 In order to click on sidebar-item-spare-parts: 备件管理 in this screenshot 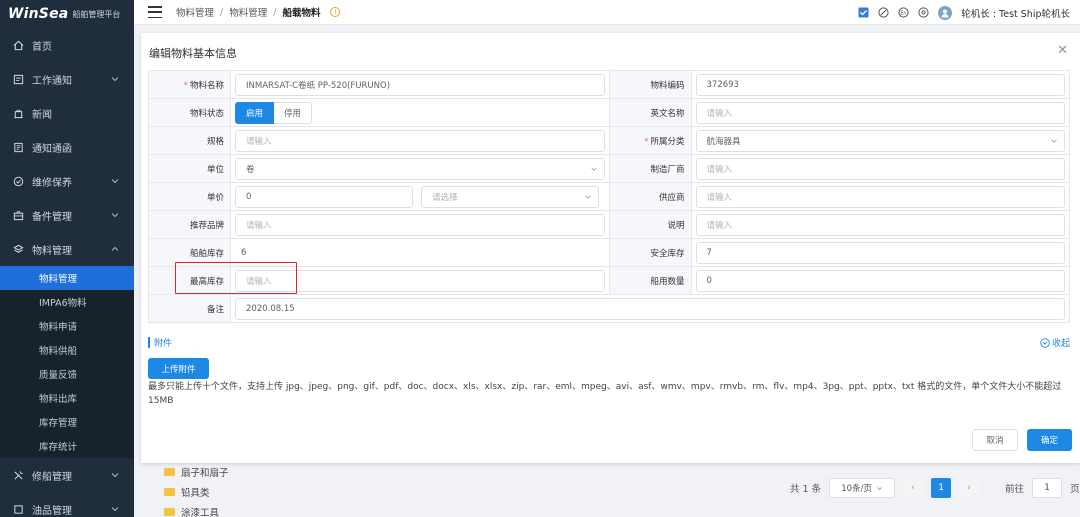, I will do `click(67, 215)`.